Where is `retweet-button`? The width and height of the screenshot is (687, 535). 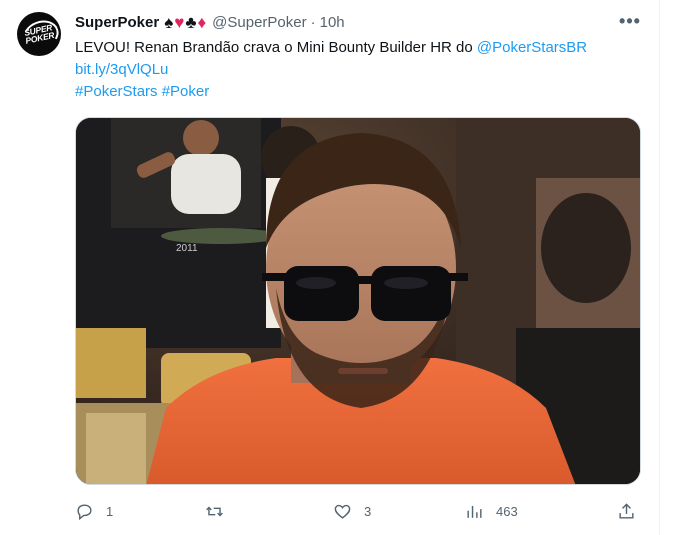 retweet-button is located at coordinates (220, 511).